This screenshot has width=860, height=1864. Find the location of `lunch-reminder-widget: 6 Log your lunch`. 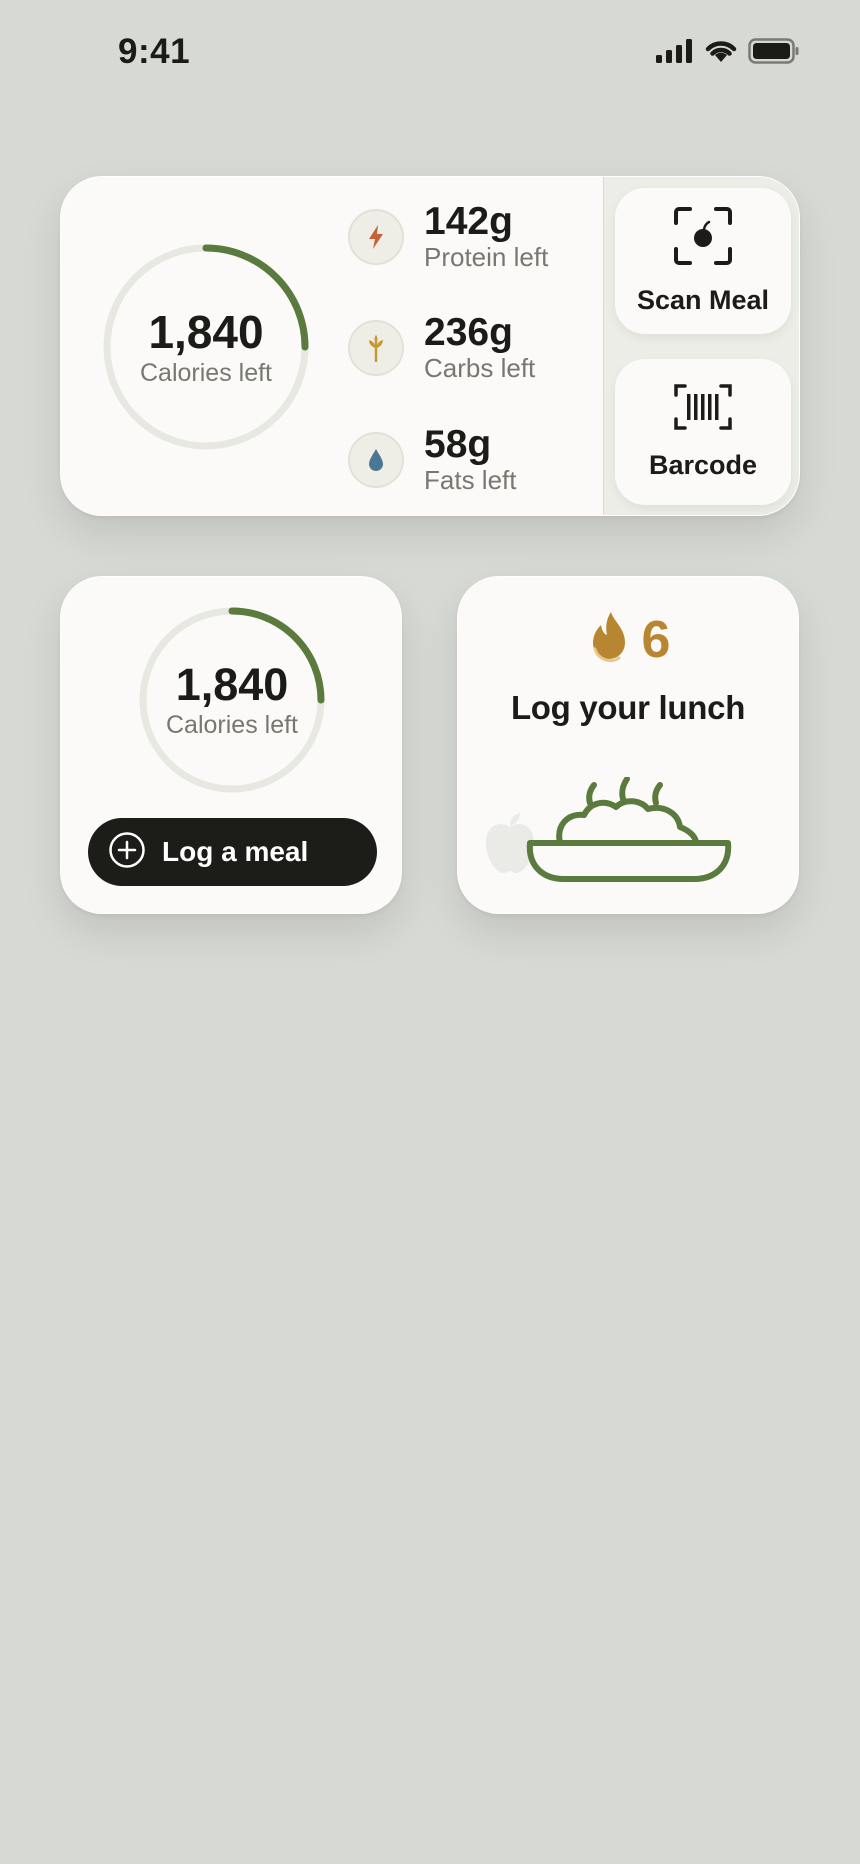

lunch-reminder-widget: 6 Log your lunch is located at coordinates (628, 745).